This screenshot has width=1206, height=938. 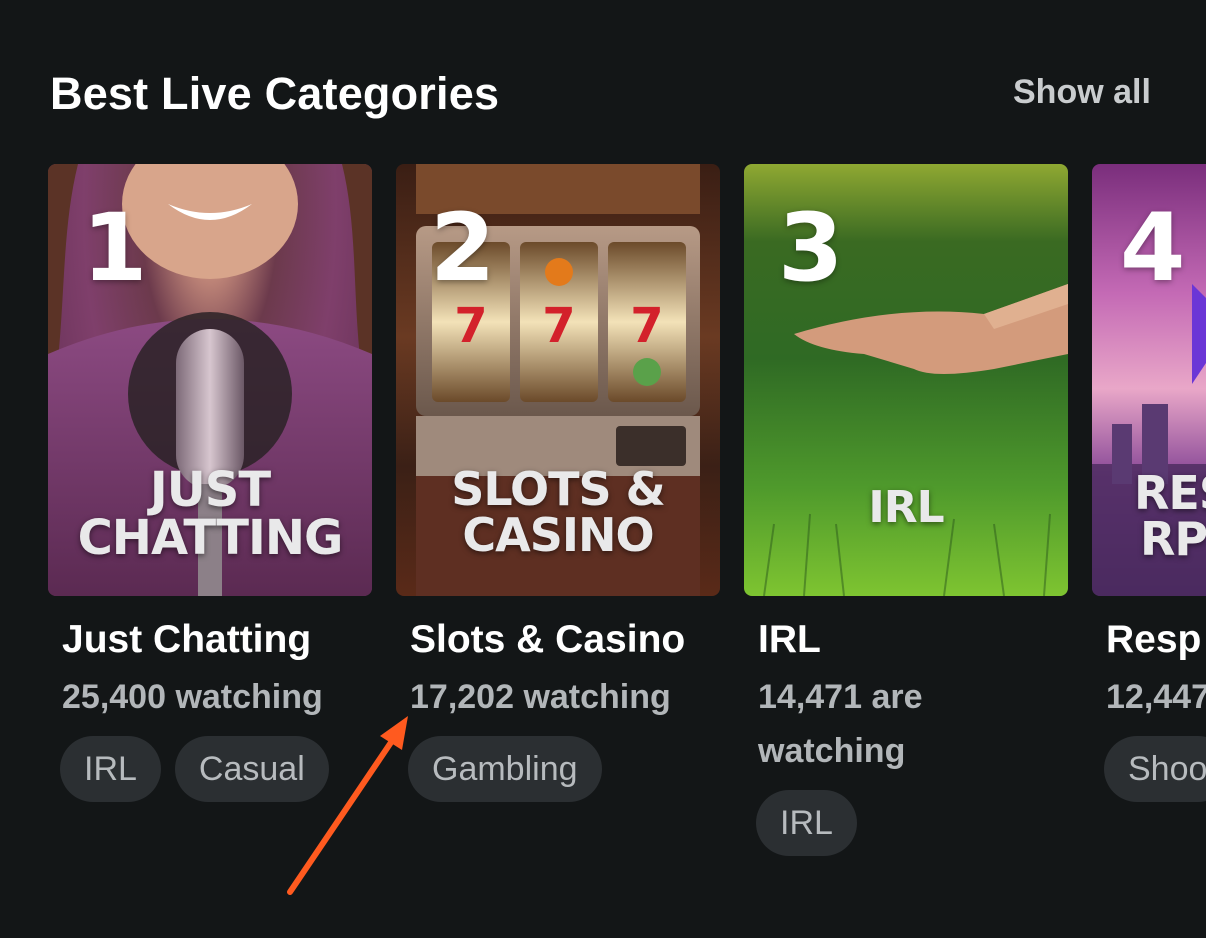 What do you see at coordinates (275, 93) in the screenshot?
I see `section-title: Best Live Categories` at bounding box center [275, 93].